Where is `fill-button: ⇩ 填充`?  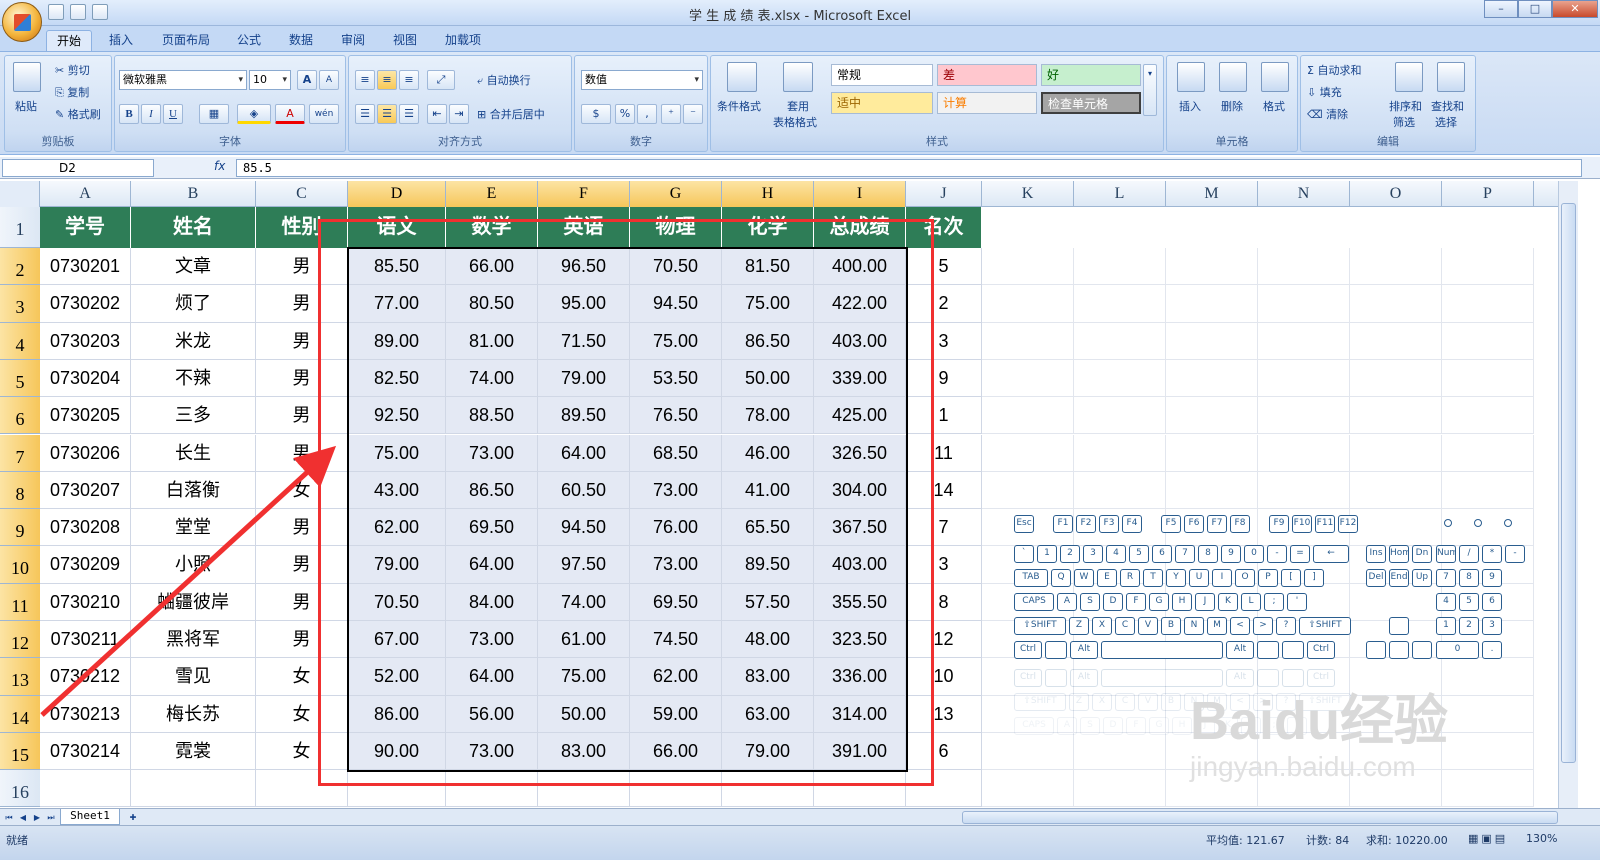 fill-button: ⇩ 填充 is located at coordinates (1324, 92).